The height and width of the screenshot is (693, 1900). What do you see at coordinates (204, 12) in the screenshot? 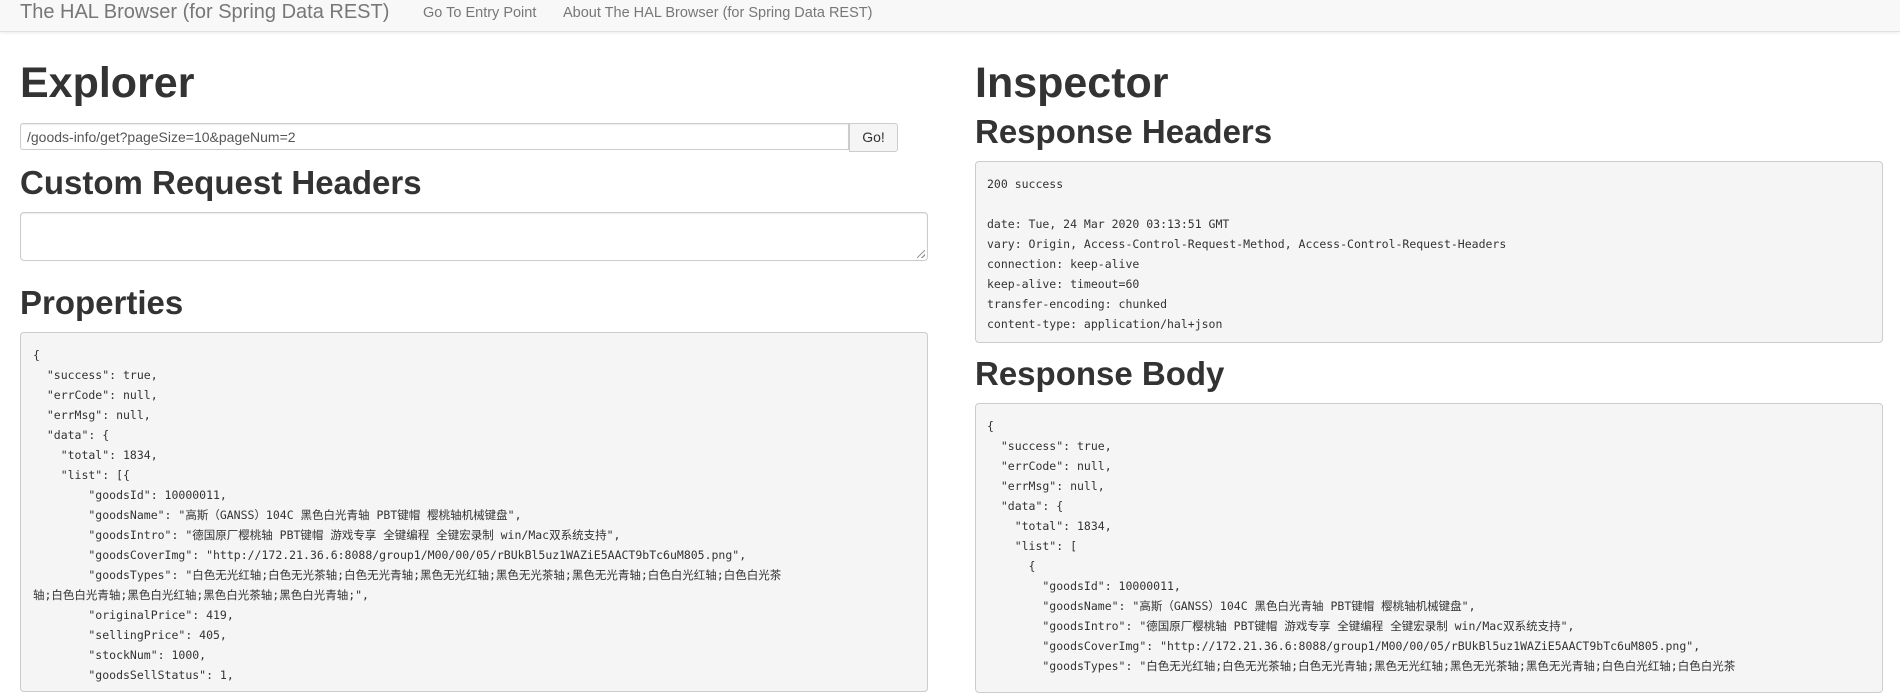
I see `brand-link: The HAL Browser (for Spring Data REST)` at bounding box center [204, 12].